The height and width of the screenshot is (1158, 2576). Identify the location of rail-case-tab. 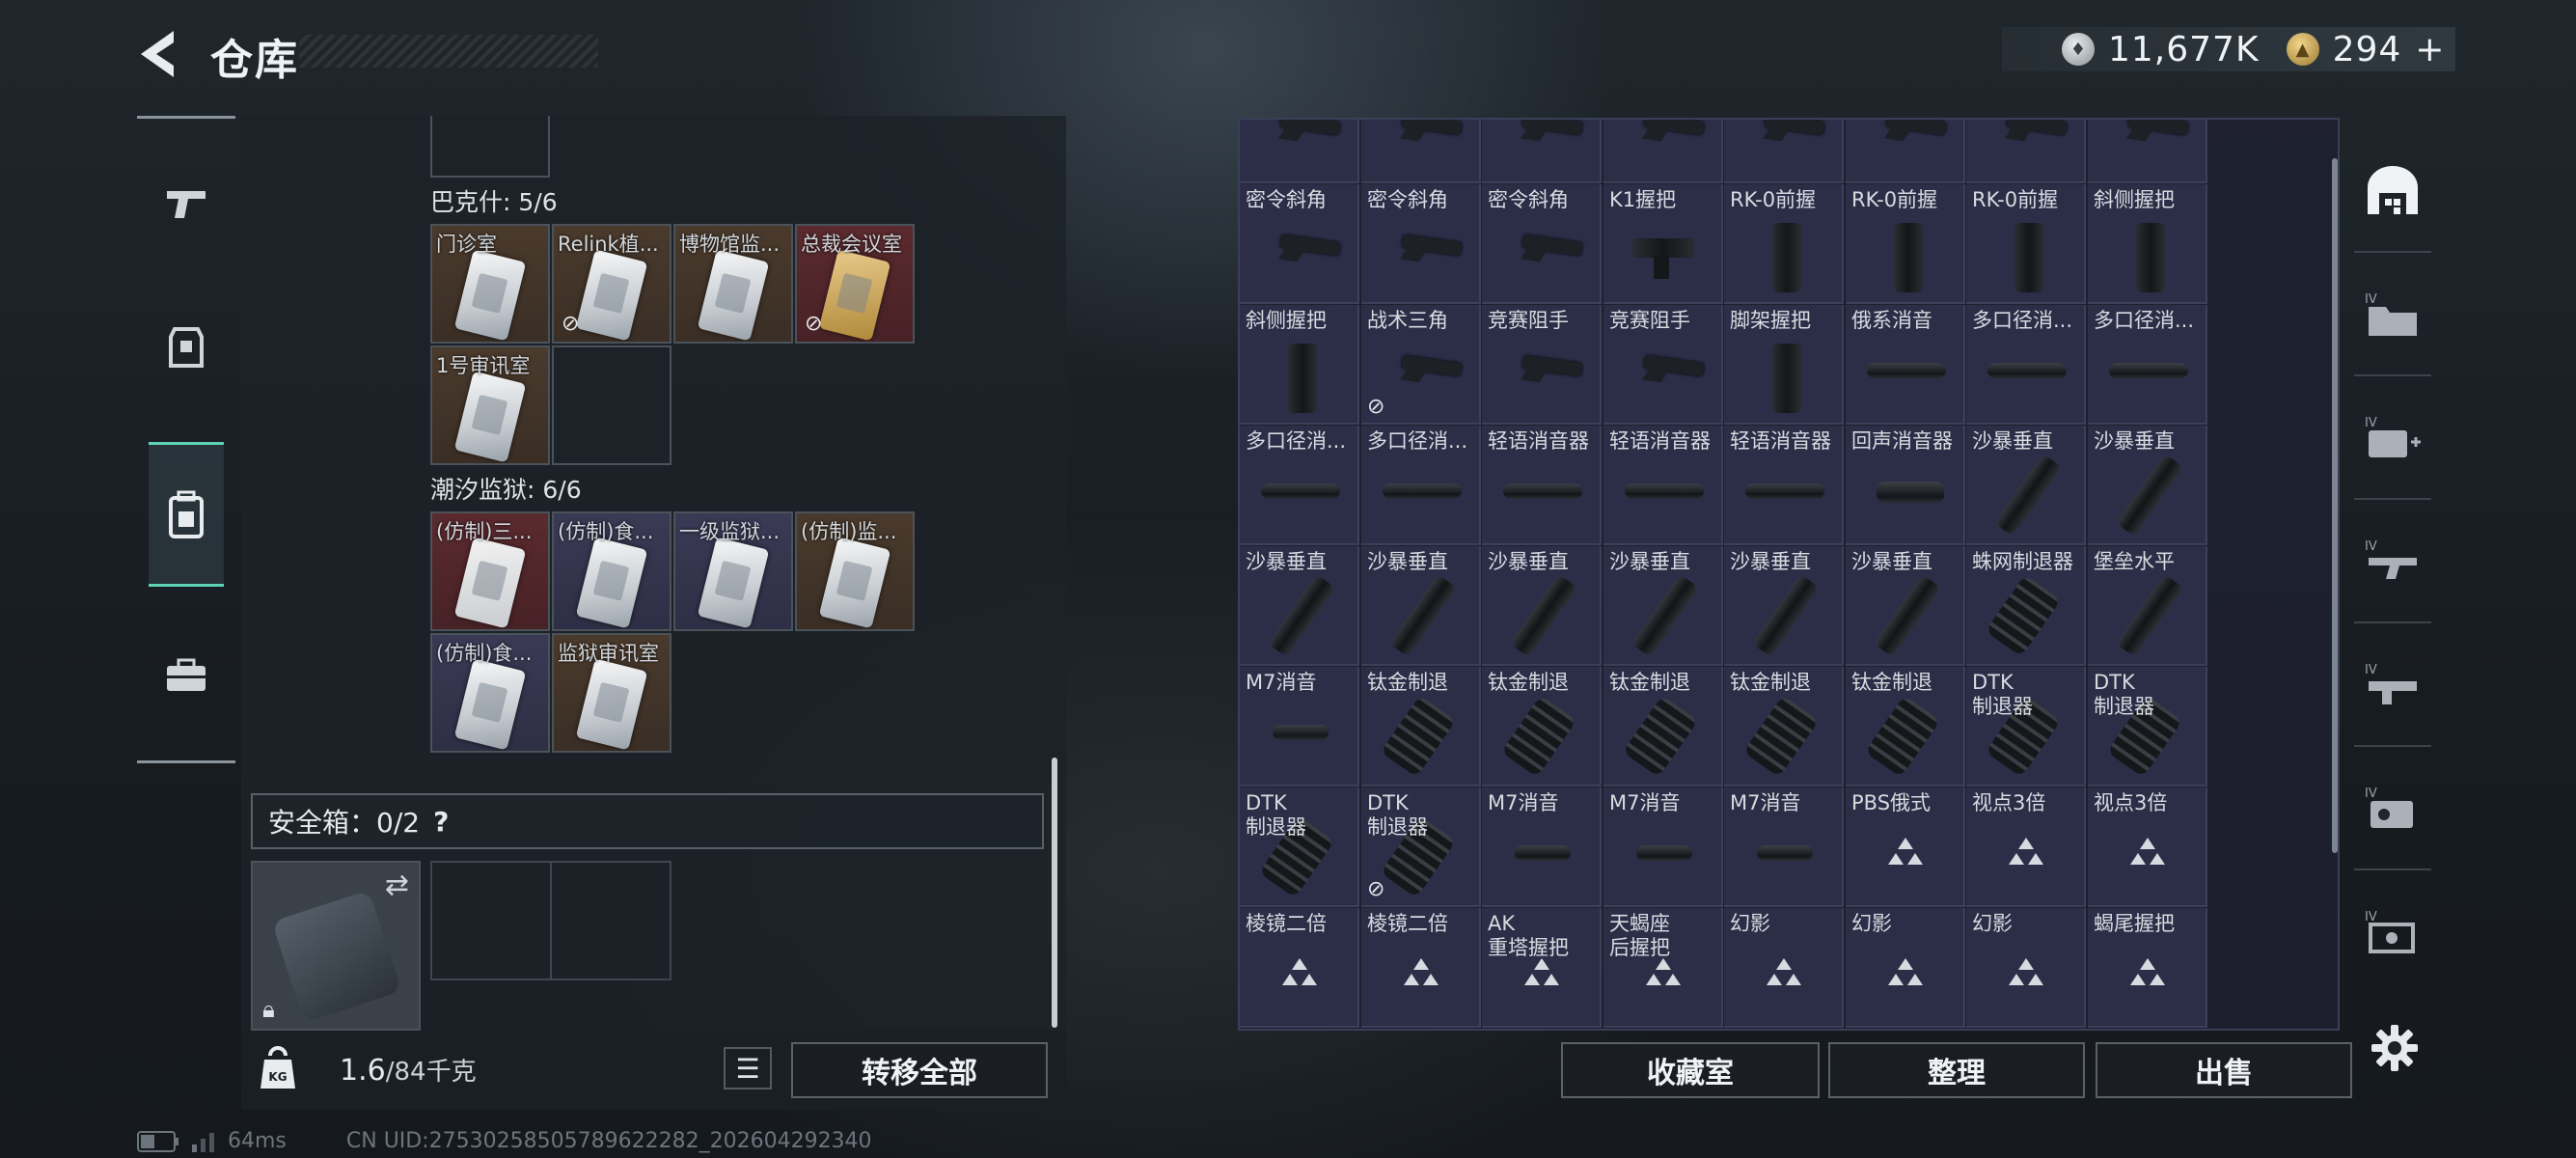
(187, 675).